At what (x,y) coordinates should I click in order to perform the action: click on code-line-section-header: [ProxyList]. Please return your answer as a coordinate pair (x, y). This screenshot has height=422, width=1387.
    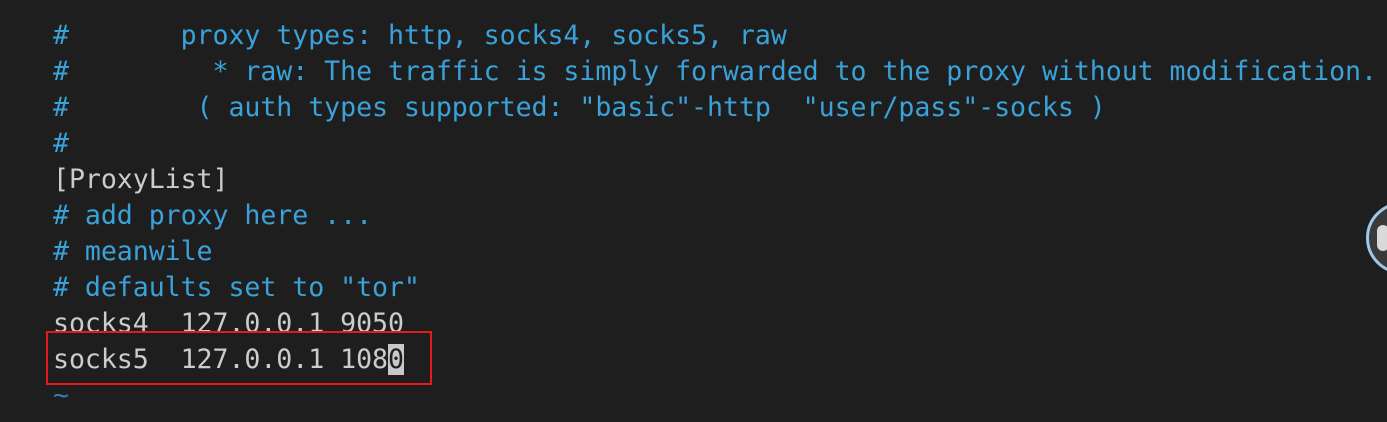
    Looking at the image, I should click on (141, 179).